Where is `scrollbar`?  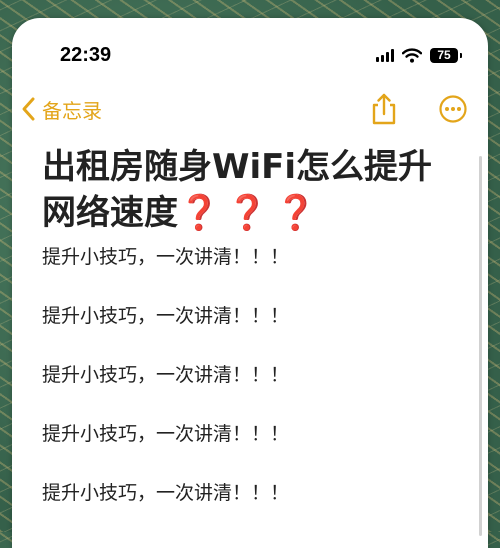
scrollbar is located at coordinates (480, 346).